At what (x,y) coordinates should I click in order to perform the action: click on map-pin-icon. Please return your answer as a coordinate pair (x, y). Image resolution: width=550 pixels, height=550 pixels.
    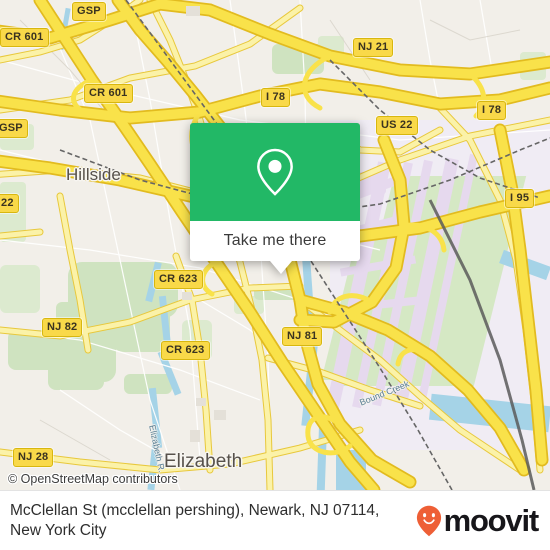
    Looking at the image, I should click on (275, 172).